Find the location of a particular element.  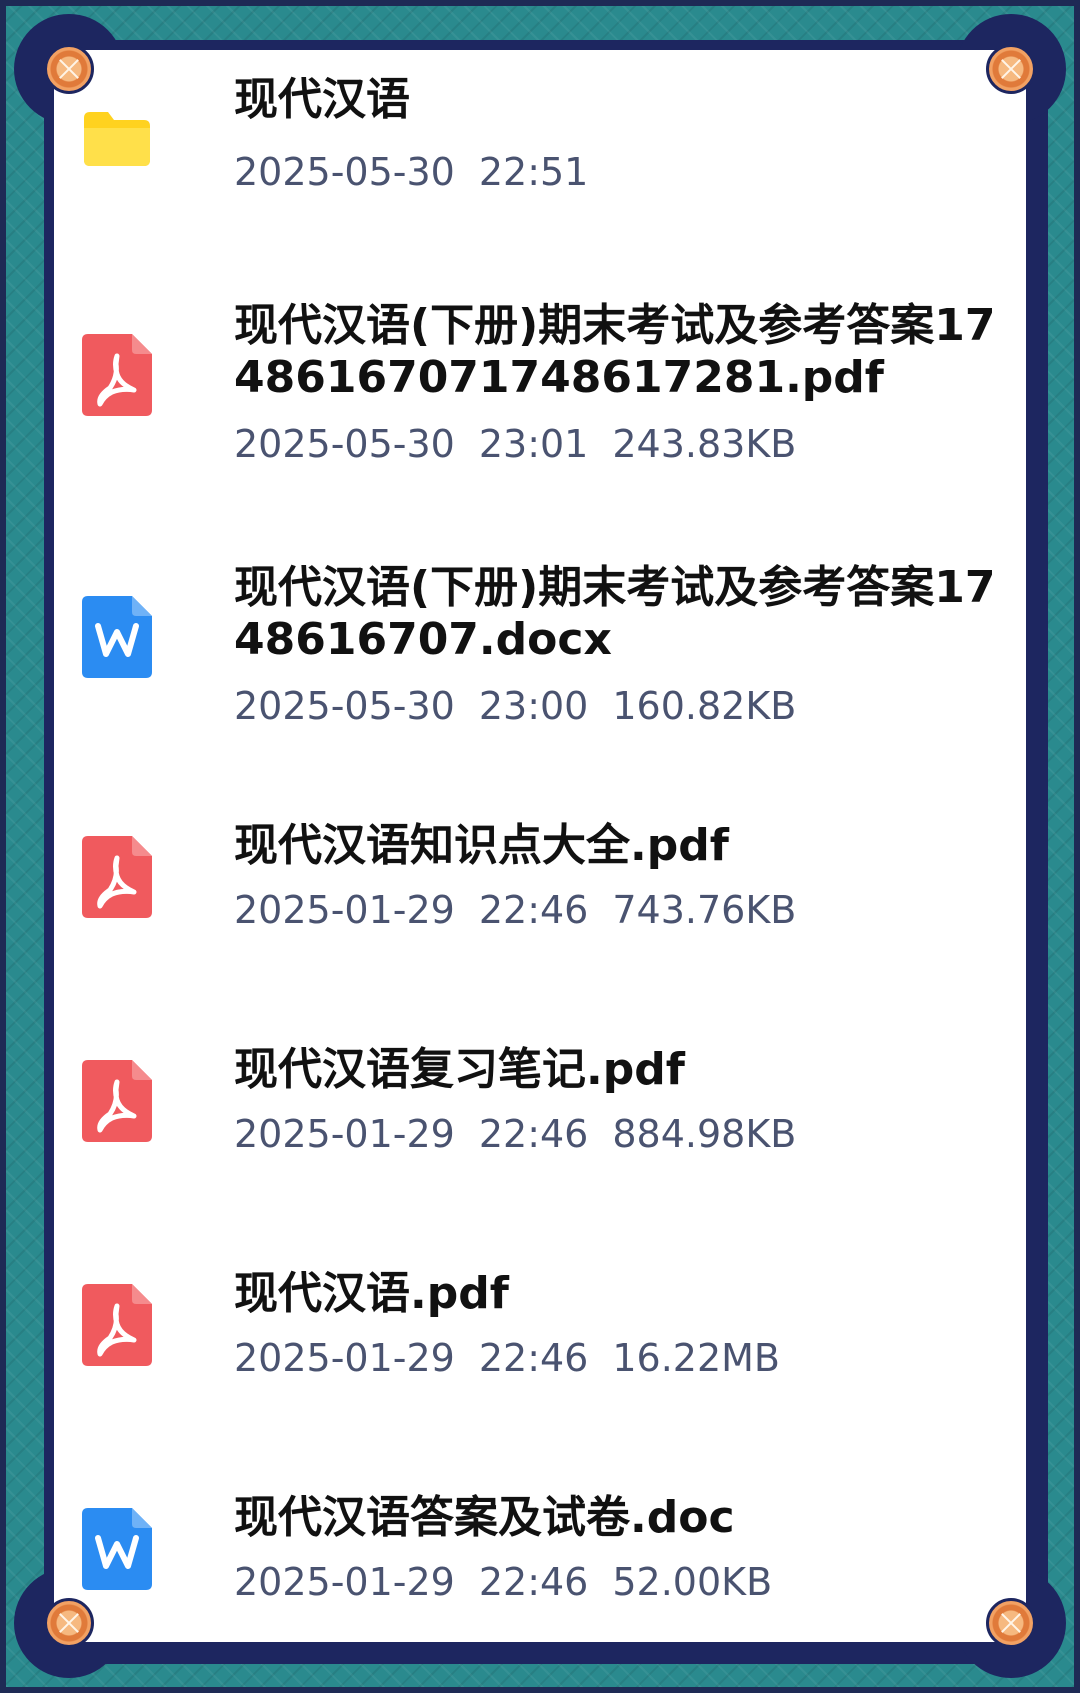

file-time: 23:00 is located at coordinates (533, 706).